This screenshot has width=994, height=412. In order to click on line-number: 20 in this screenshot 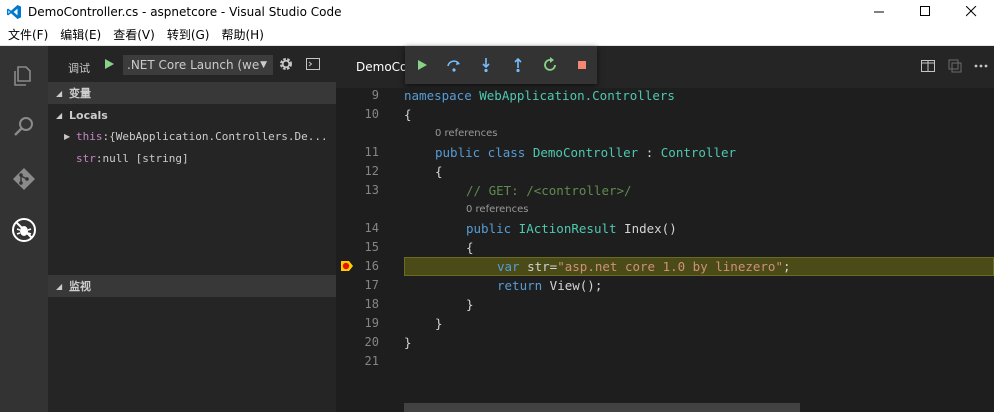, I will do `click(371, 342)`.